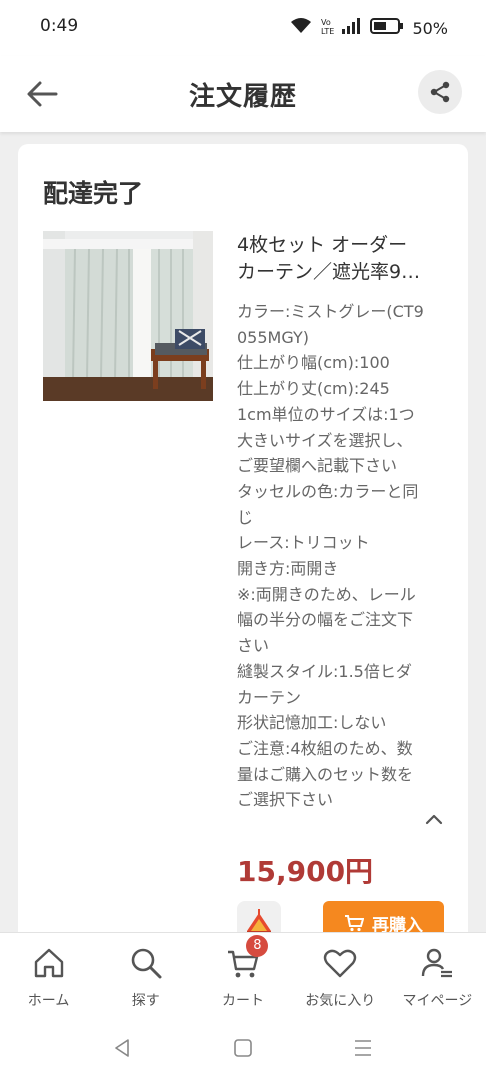 The image size is (486, 1080). Describe the element at coordinates (48, 963) in the screenshot. I see `home-icon` at that location.